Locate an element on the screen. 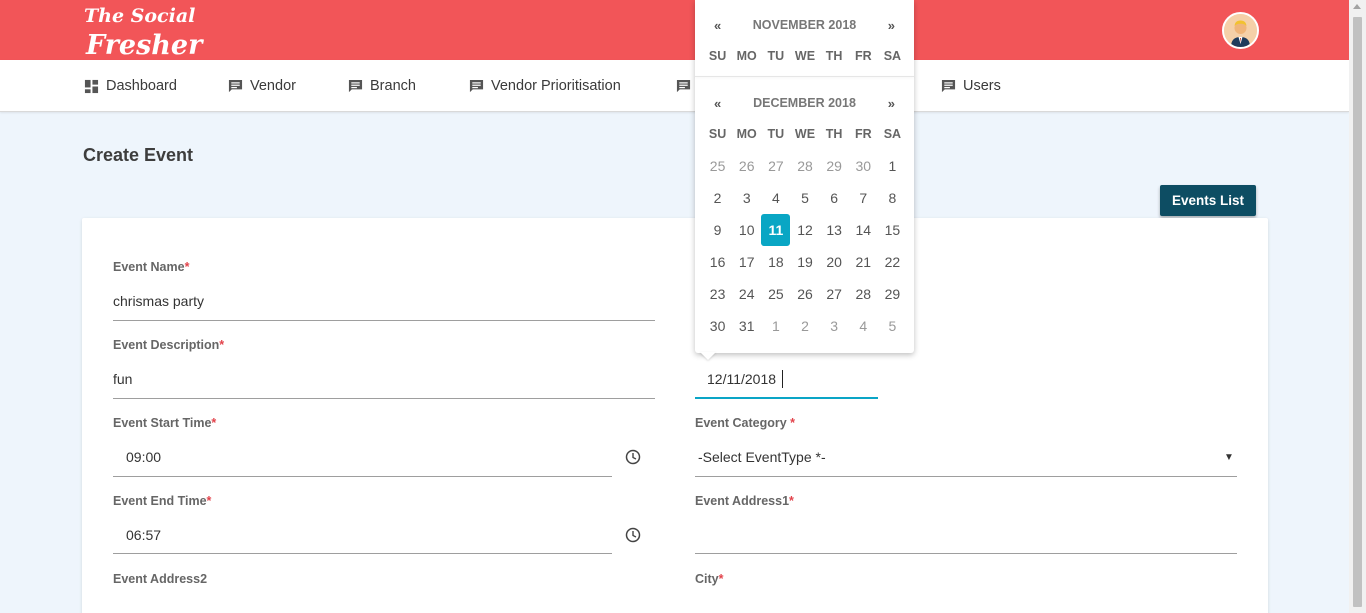  top-header: The Social Fresher is located at coordinates (674, 30).